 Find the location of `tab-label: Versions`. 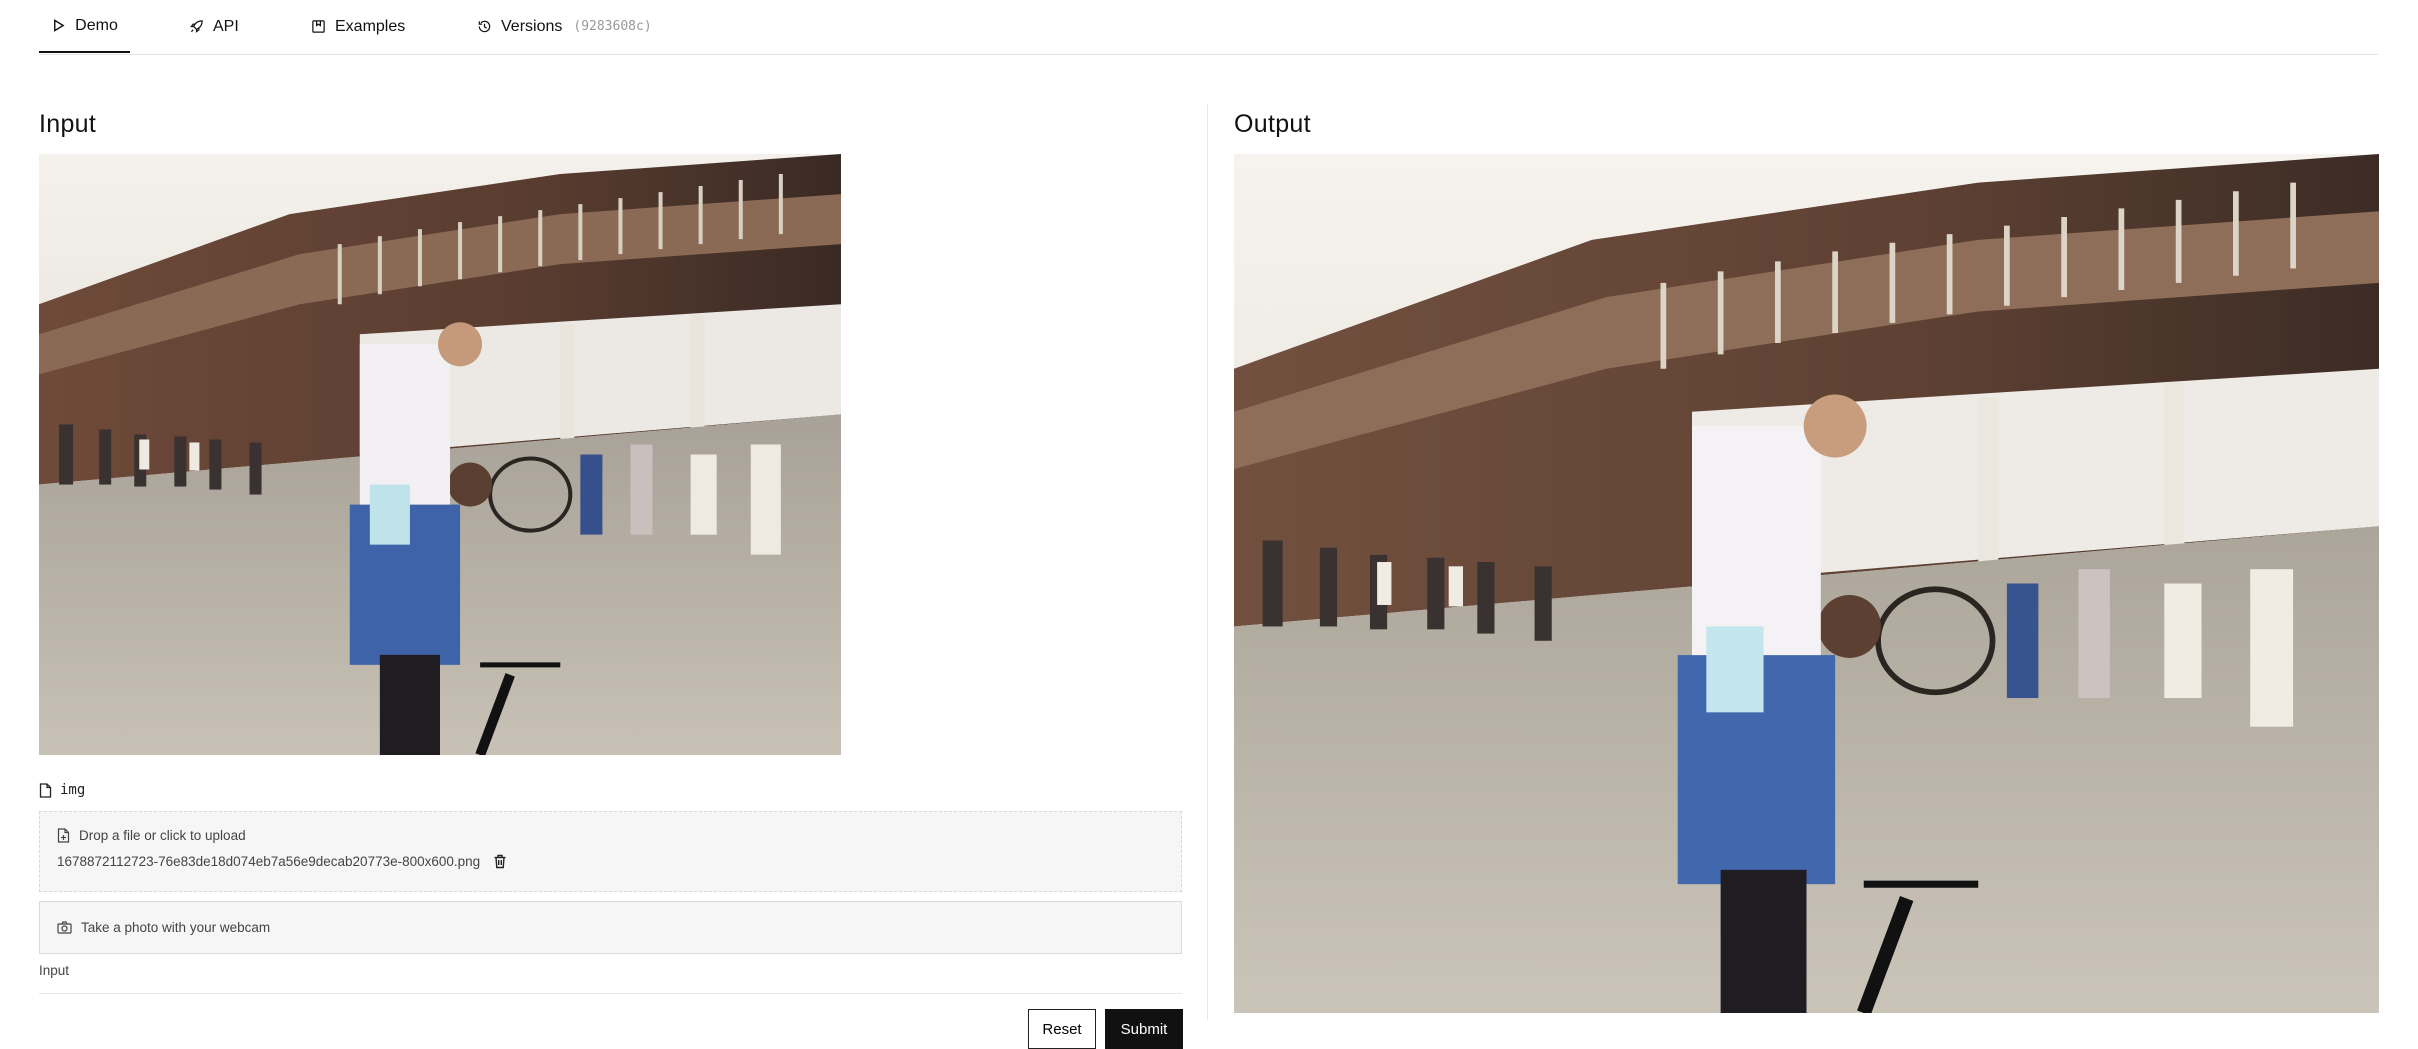

tab-label: Versions is located at coordinates (532, 26).